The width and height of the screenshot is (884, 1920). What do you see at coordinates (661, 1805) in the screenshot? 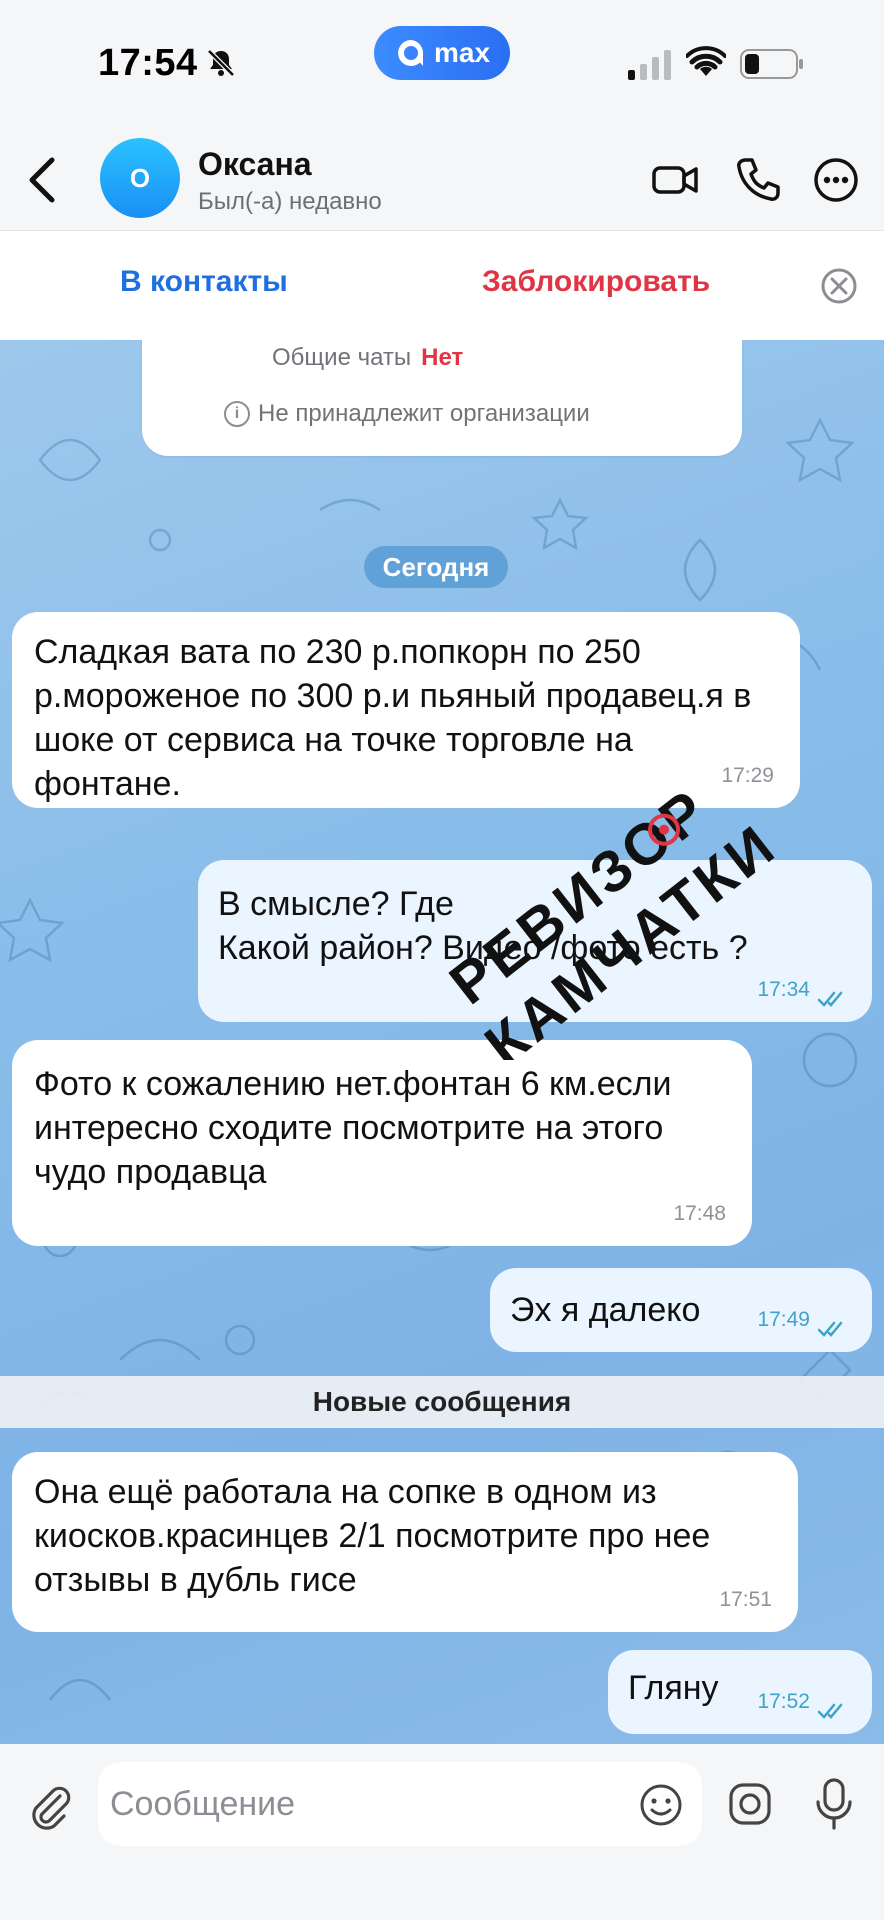
I see `emoji-icon` at bounding box center [661, 1805].